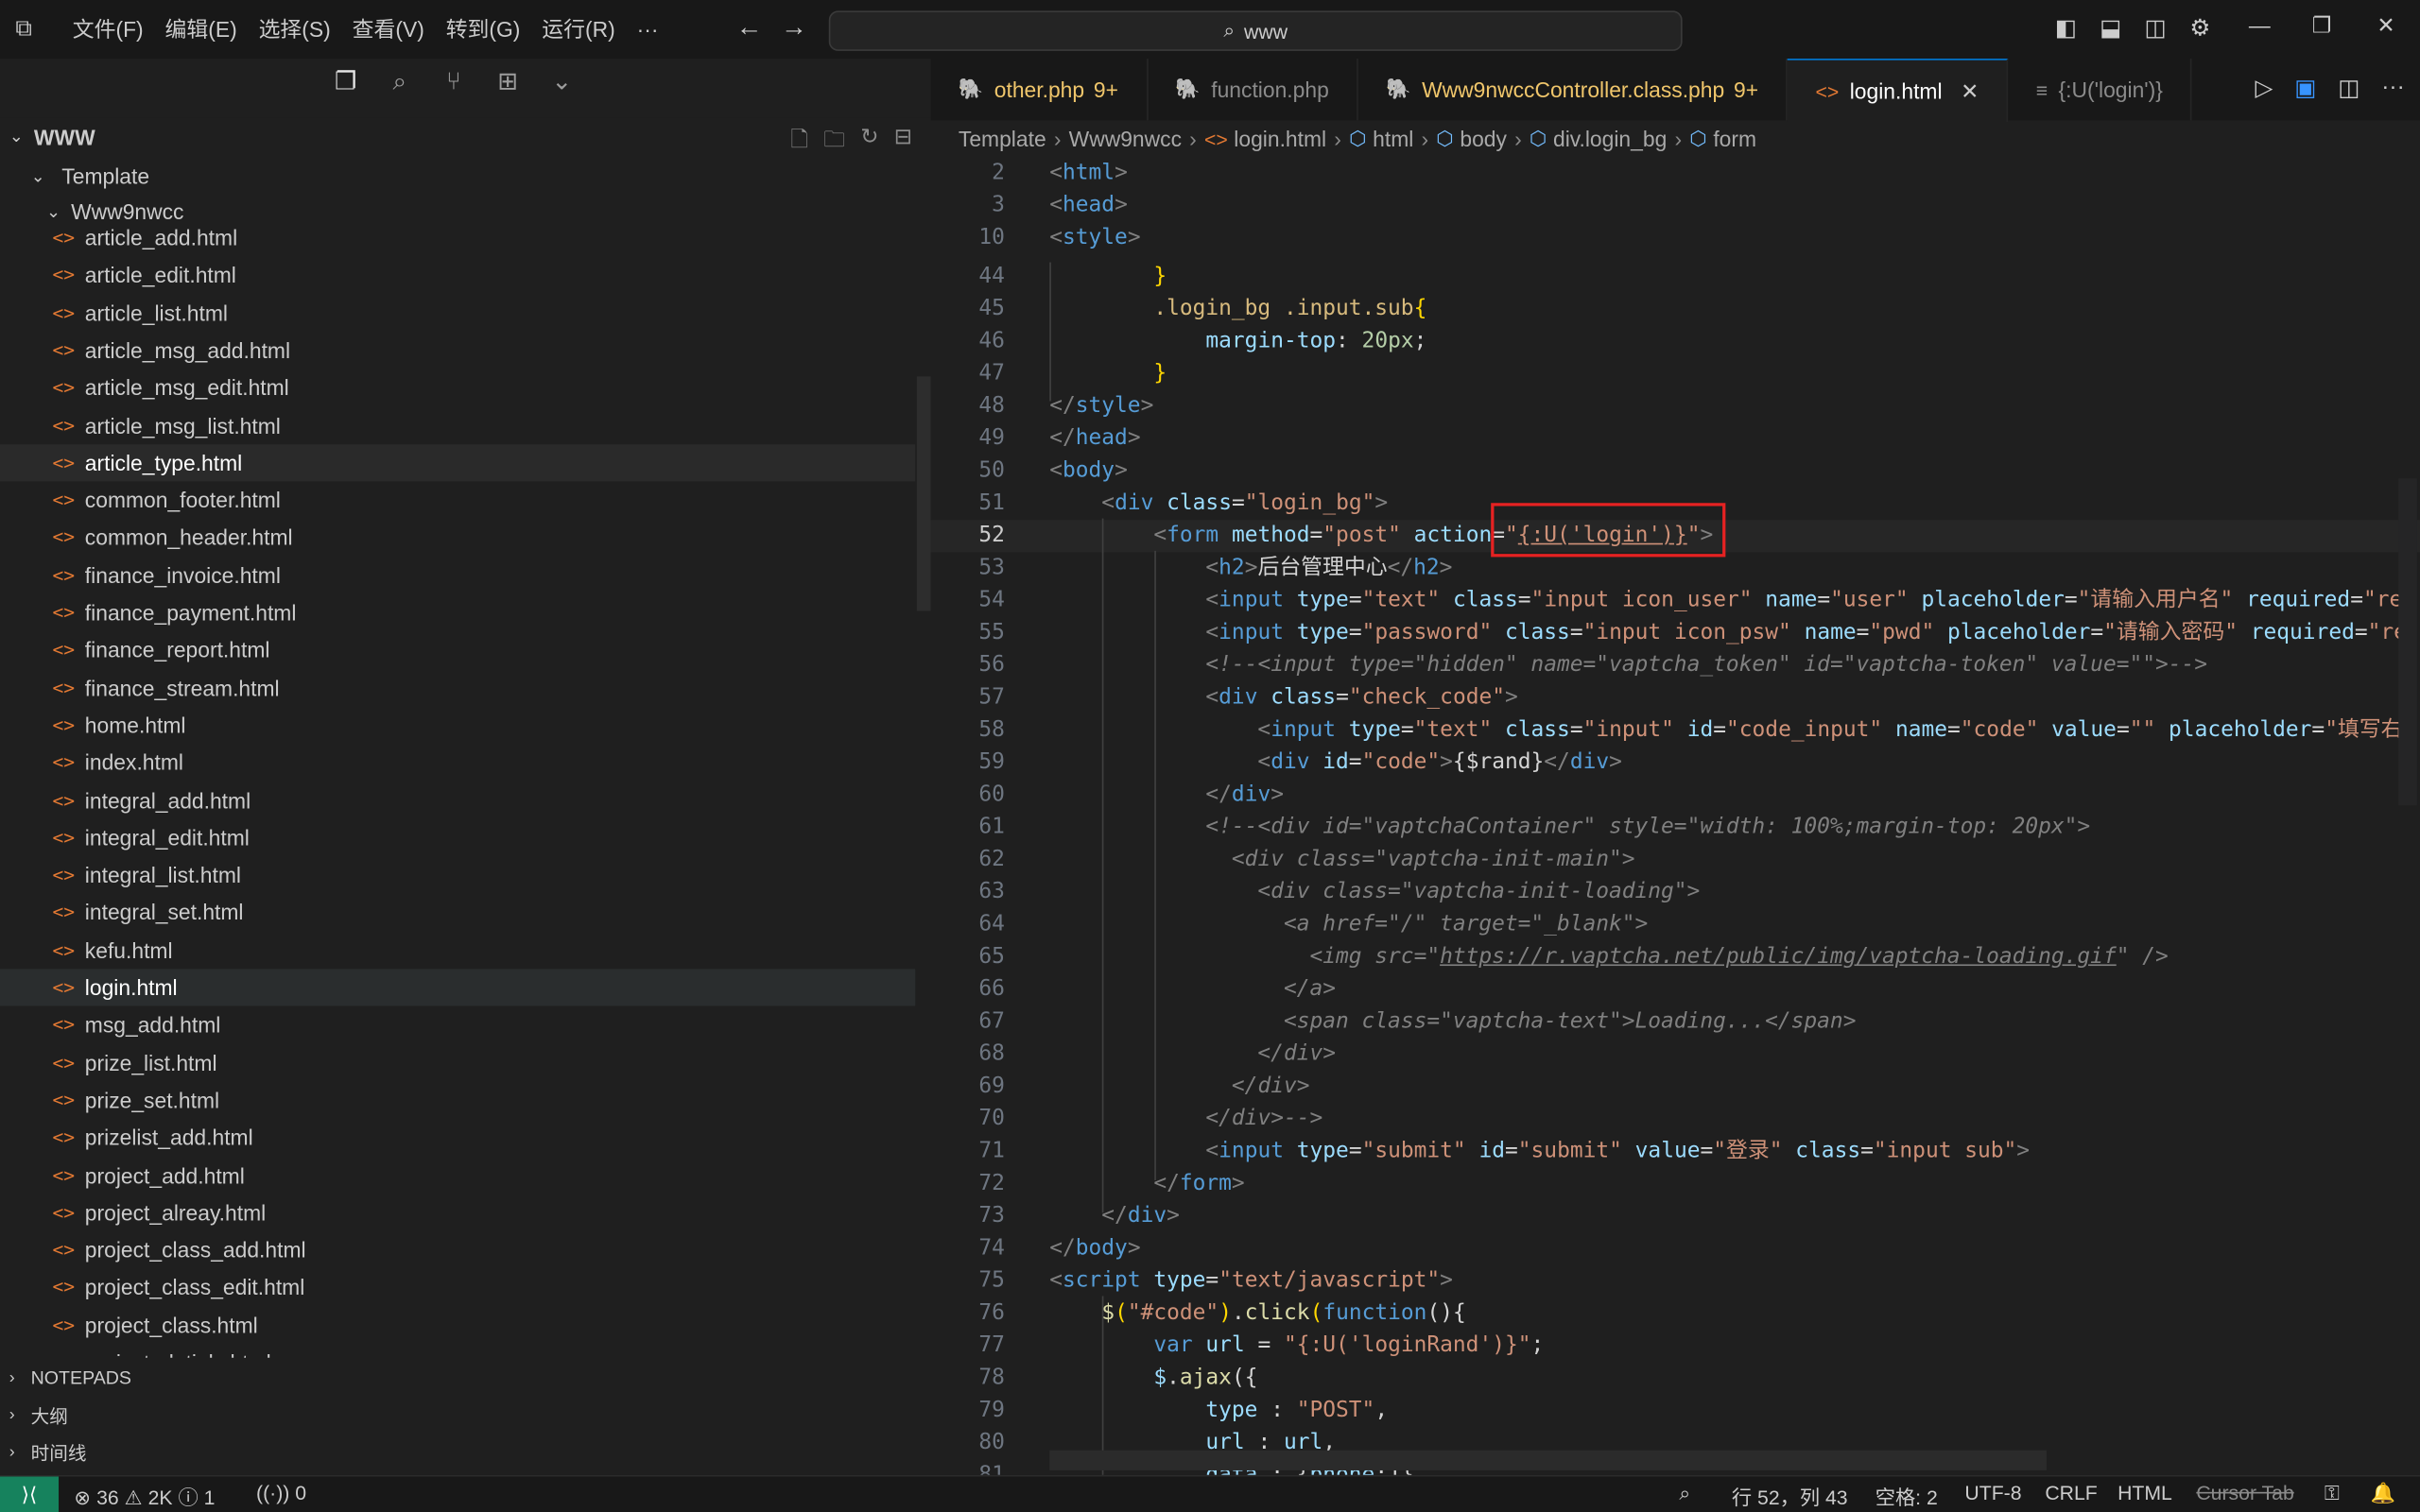  What do you see at coordinates (2071, 1492) in the screenshot?
I see `end-of-line: CRLF` at bounding box center [2071, 1492].